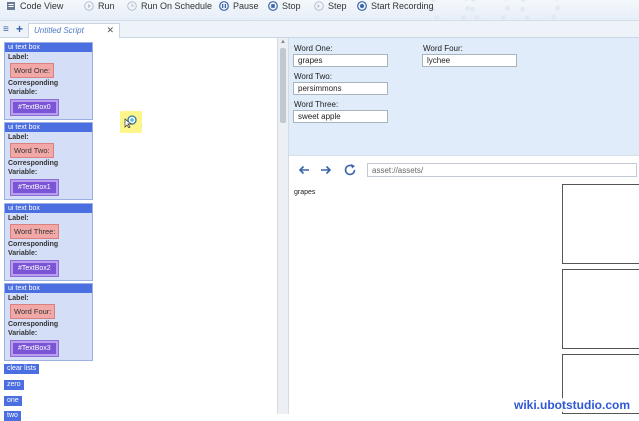 The height and width of the screenshot is (421, 639). What do you see at coordinates (313, 48) in the screenshot?
I see `word-one-label: Word One:` at bounding box center [313, 48].